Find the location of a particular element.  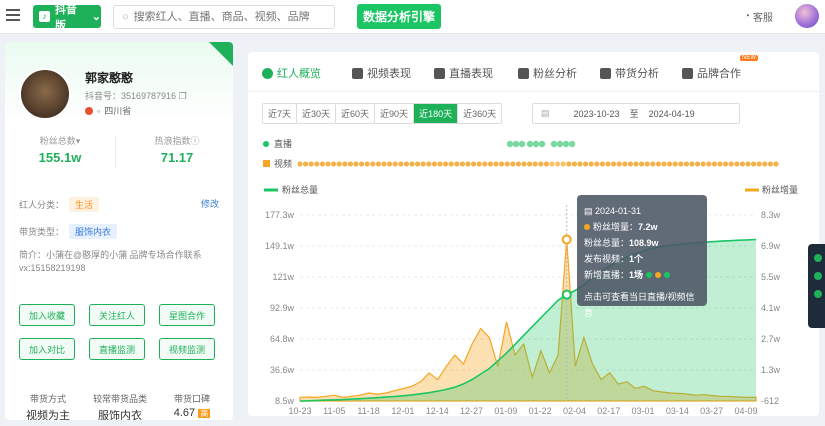

tab-fans-label: 粉丝分析 is located at coordinates (555, 74).